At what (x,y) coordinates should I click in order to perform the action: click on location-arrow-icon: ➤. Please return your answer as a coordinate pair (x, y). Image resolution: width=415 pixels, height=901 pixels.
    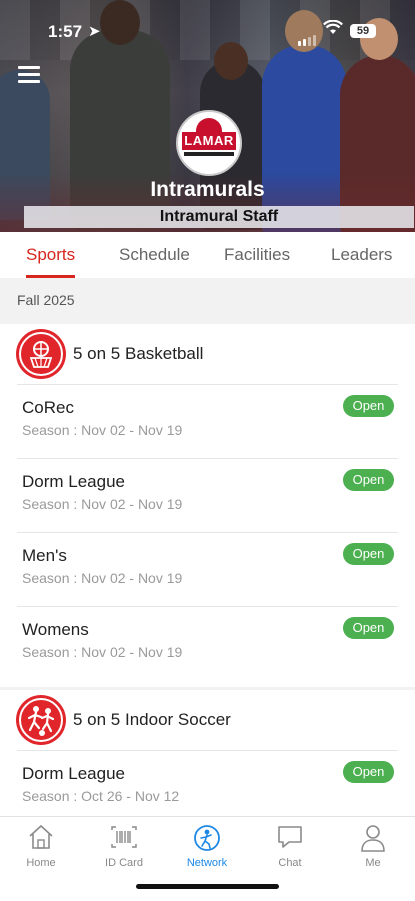
    Looking at the image, I should click on (94, 31).